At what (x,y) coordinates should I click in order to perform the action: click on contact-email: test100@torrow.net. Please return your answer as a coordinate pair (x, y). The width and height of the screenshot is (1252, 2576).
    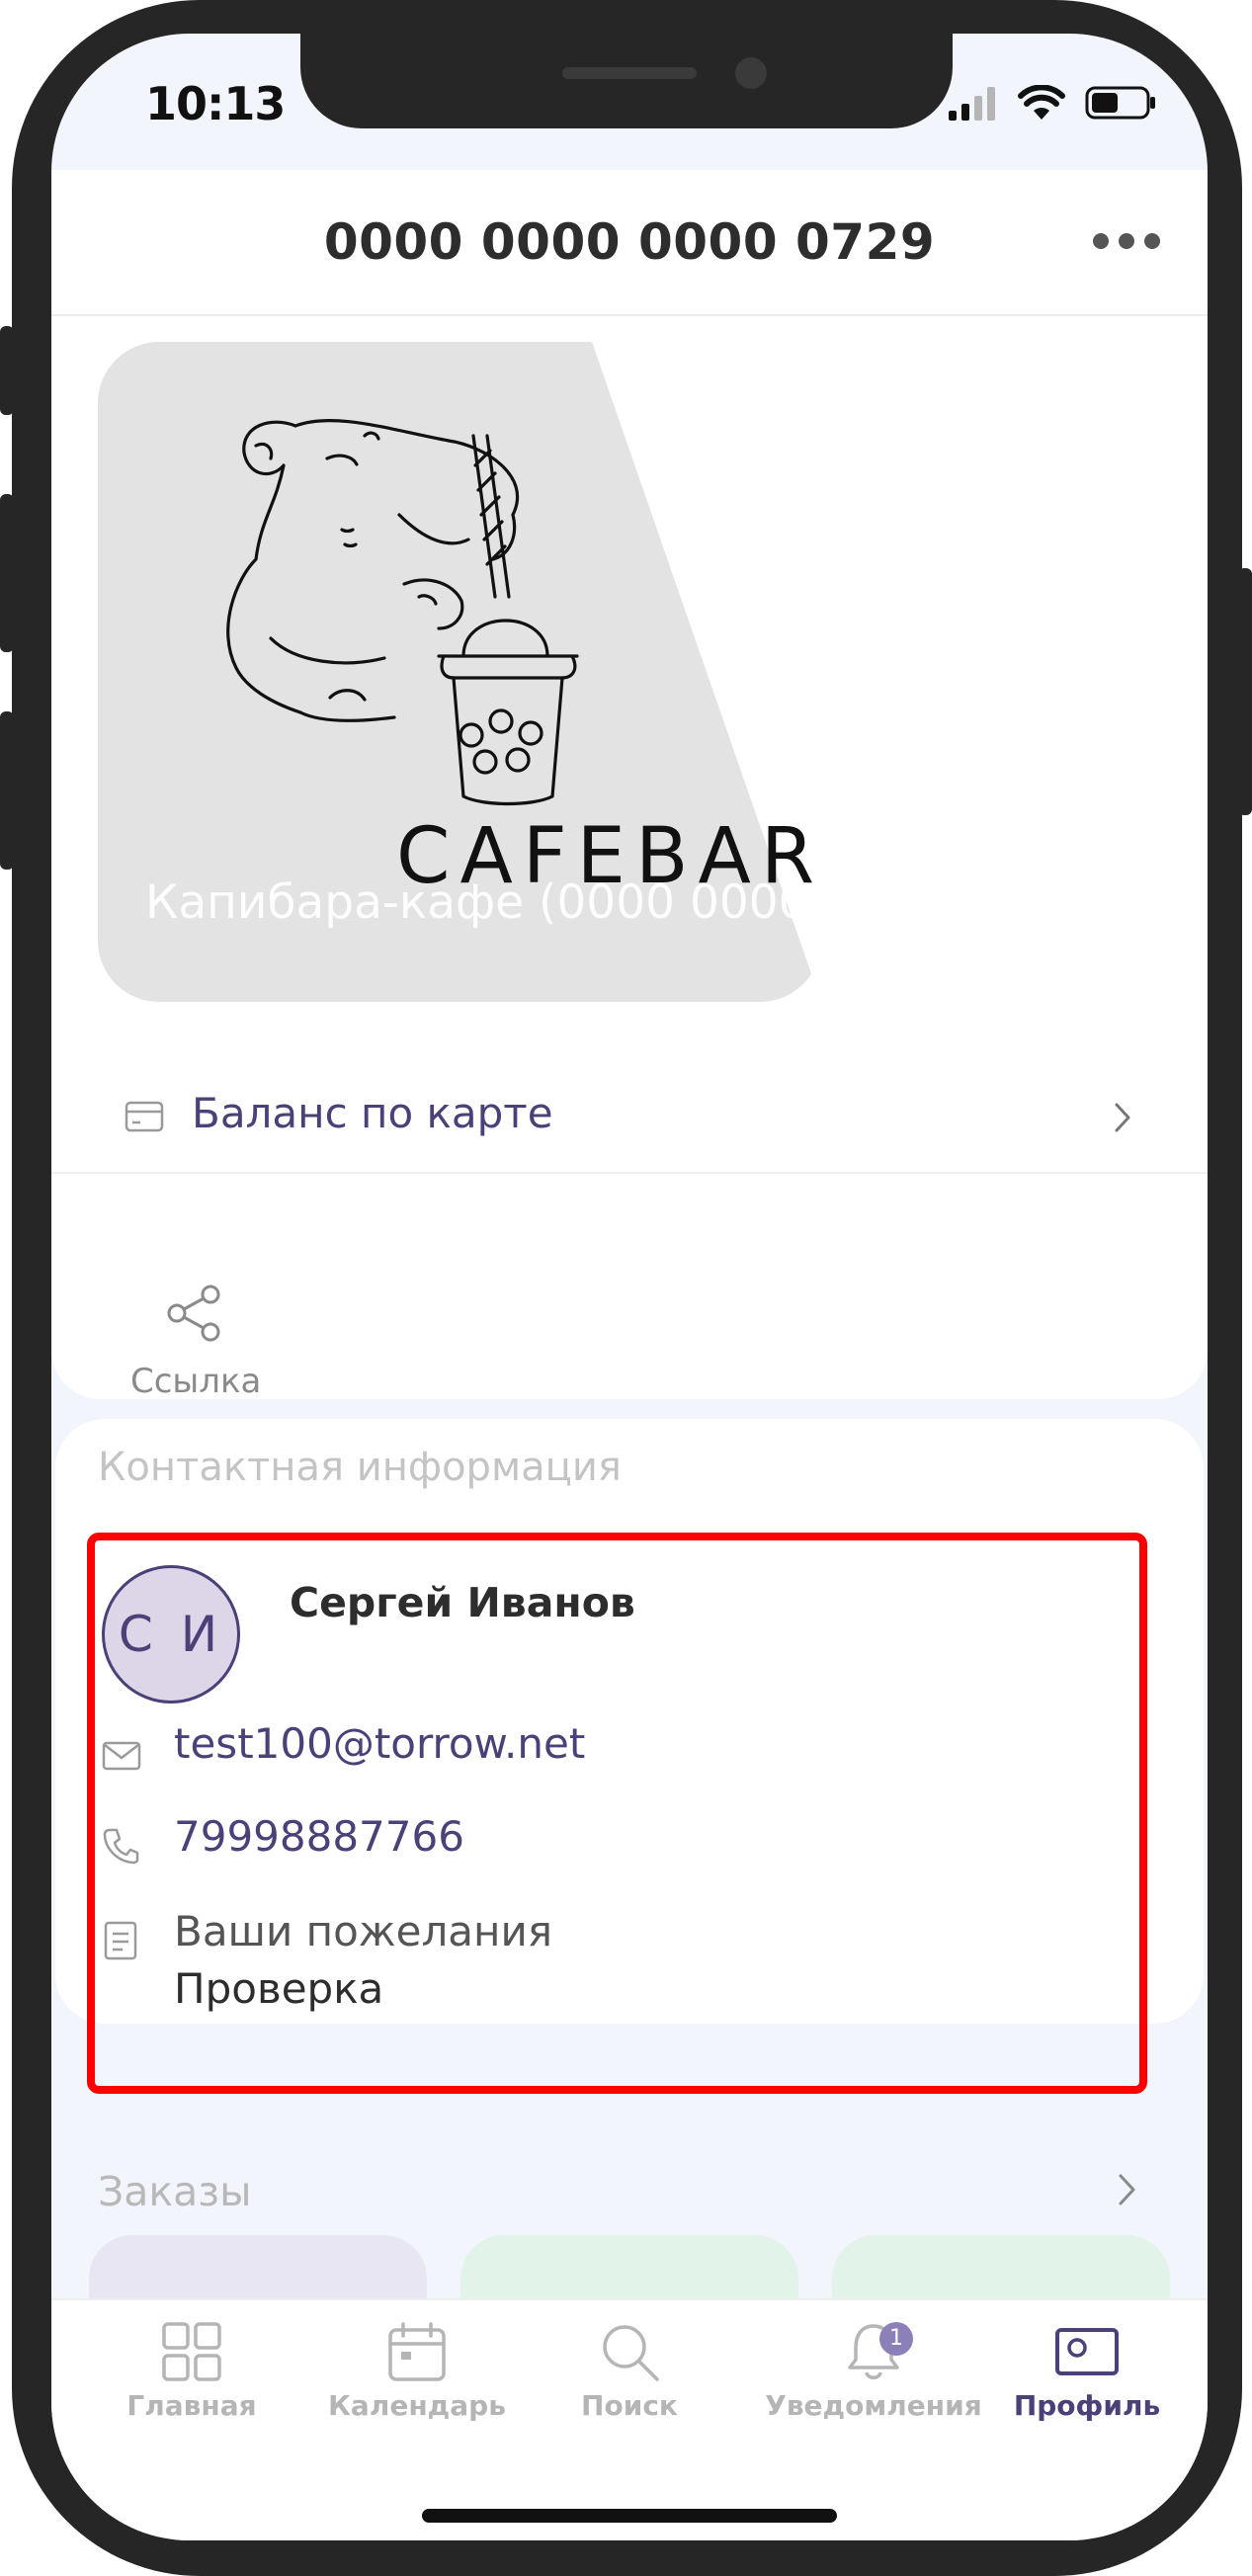
    Looking at the image, I should click on (380, 1743).